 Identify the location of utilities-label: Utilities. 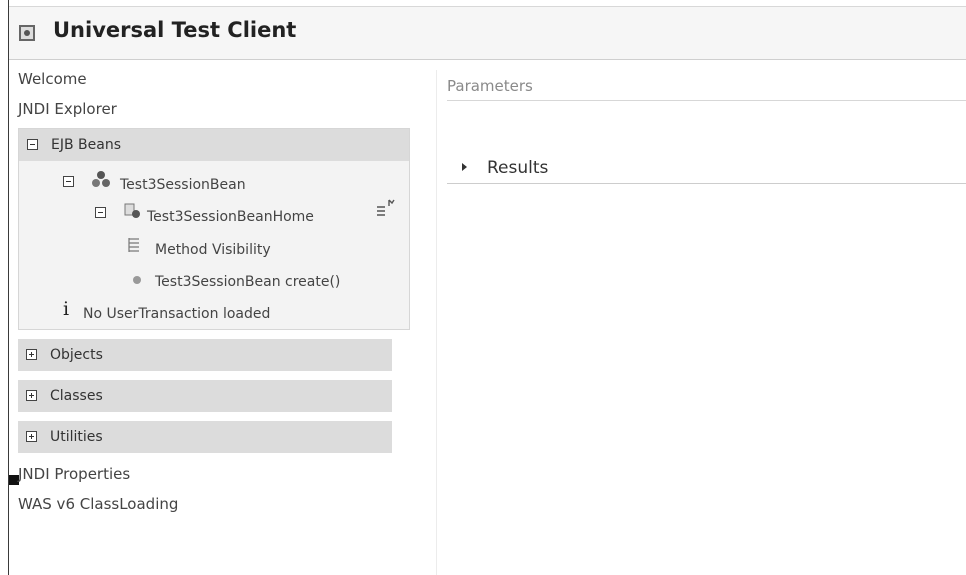
(76, 437).